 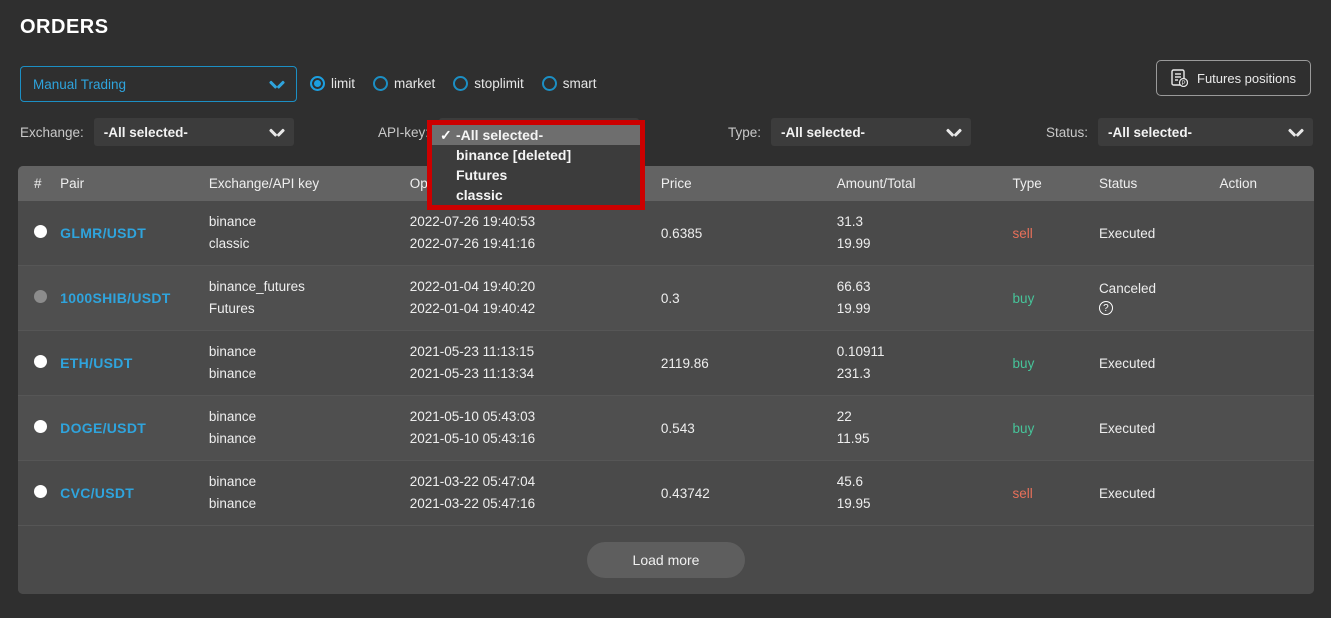 What do you see at coordinates (232, 503) in the screenshot?
I see `apikey-name: binance` at bounding box center [232, 503].